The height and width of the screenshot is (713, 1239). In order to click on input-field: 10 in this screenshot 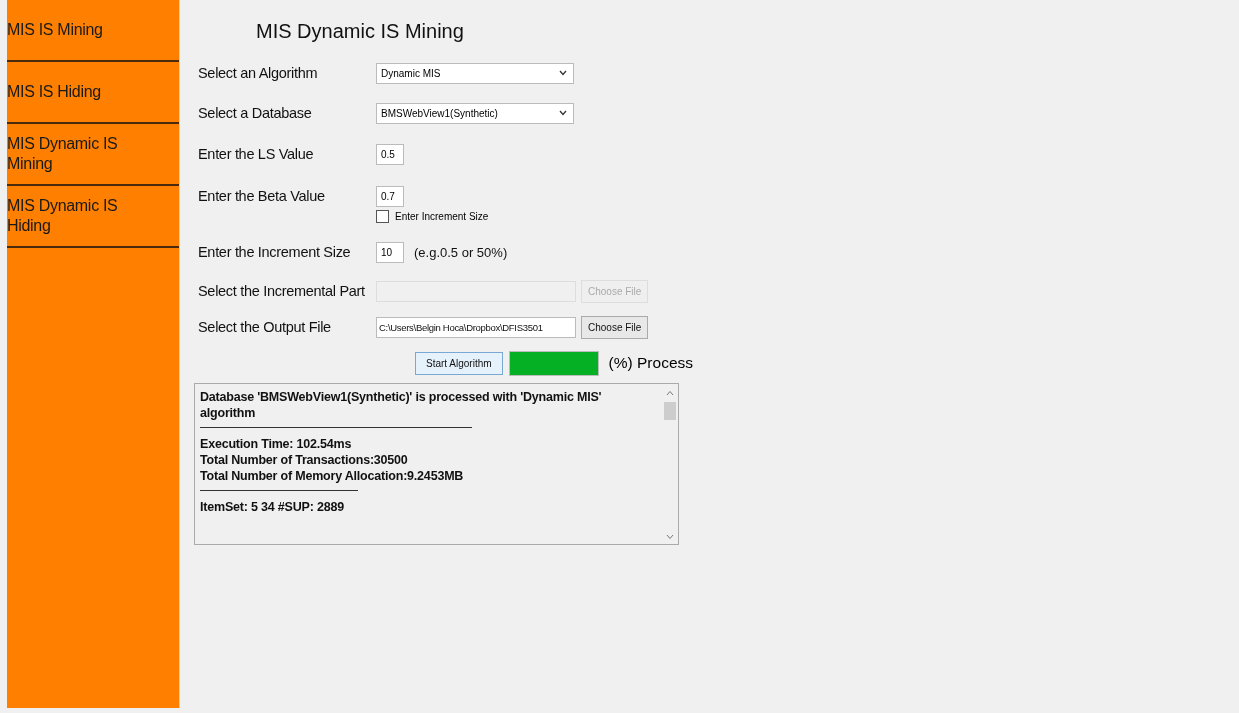, I will do `click(390, 252)`.